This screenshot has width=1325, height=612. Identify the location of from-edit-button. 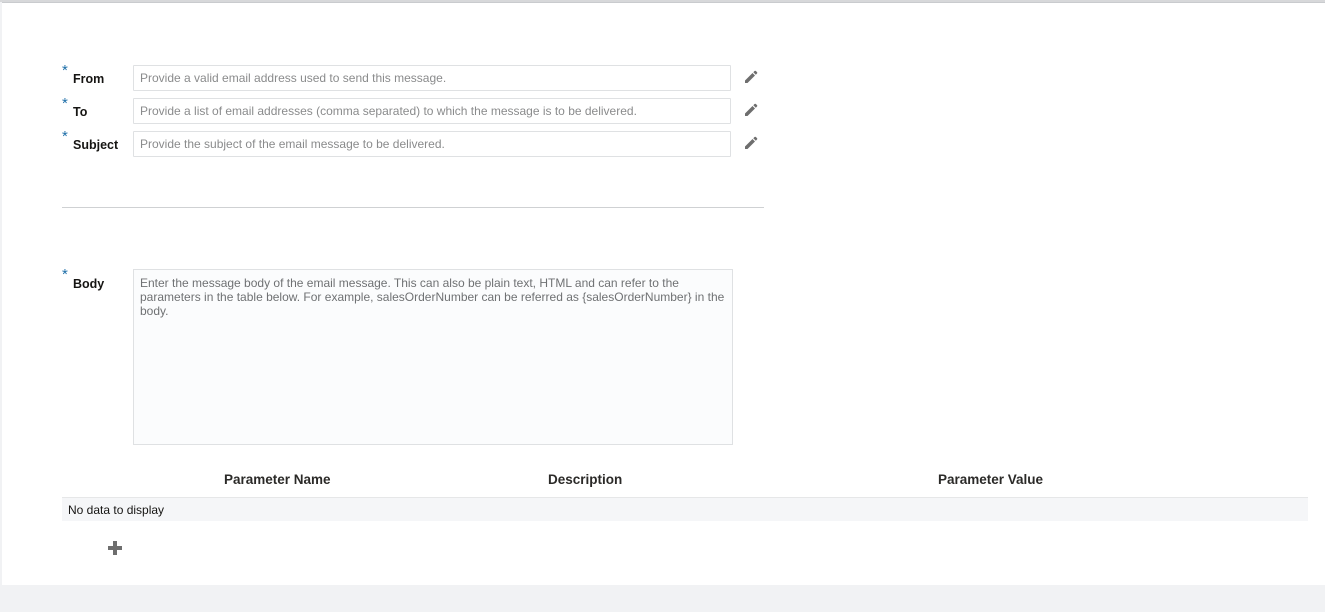
(751, 77).